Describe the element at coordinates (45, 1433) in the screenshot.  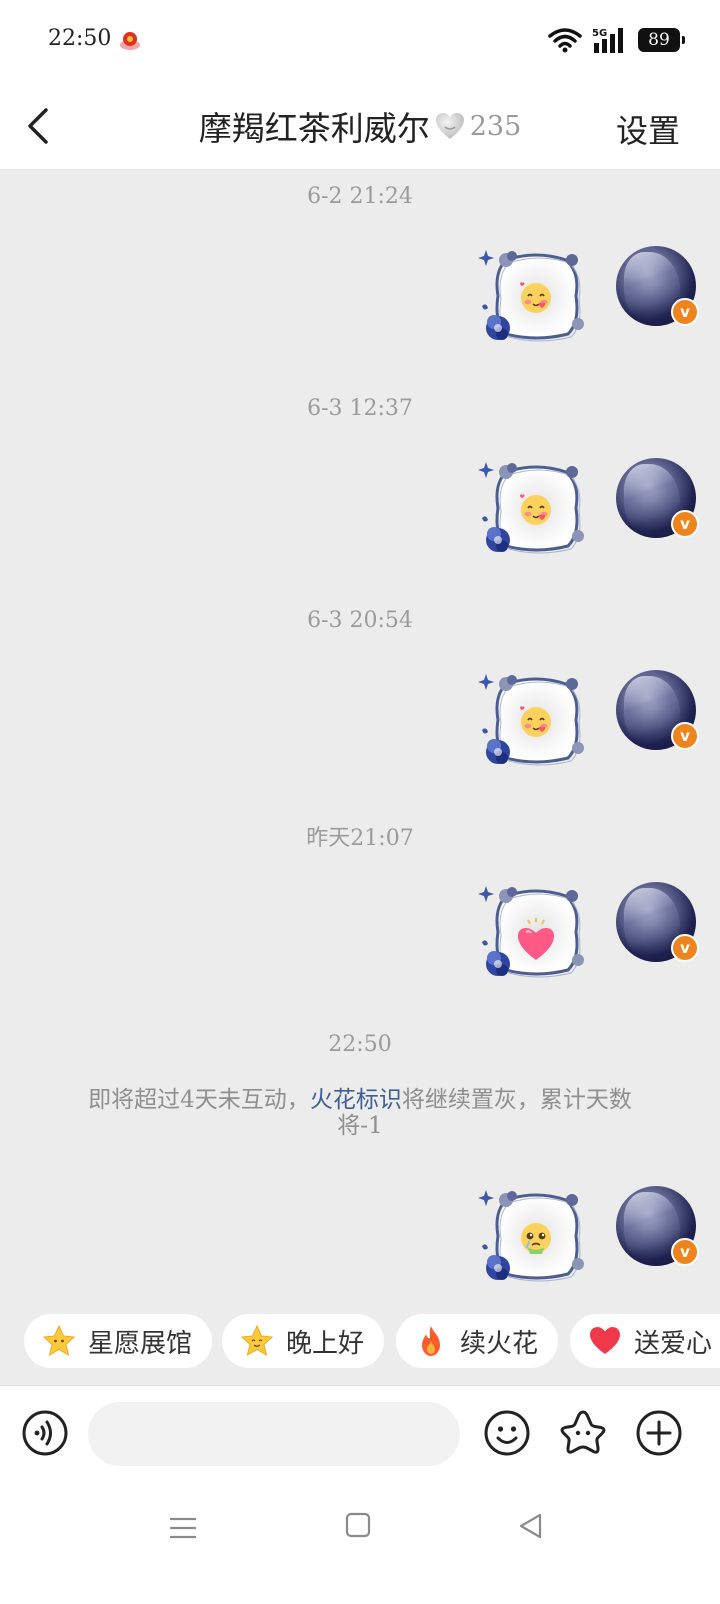
I see `voice-input-icon` at that location.